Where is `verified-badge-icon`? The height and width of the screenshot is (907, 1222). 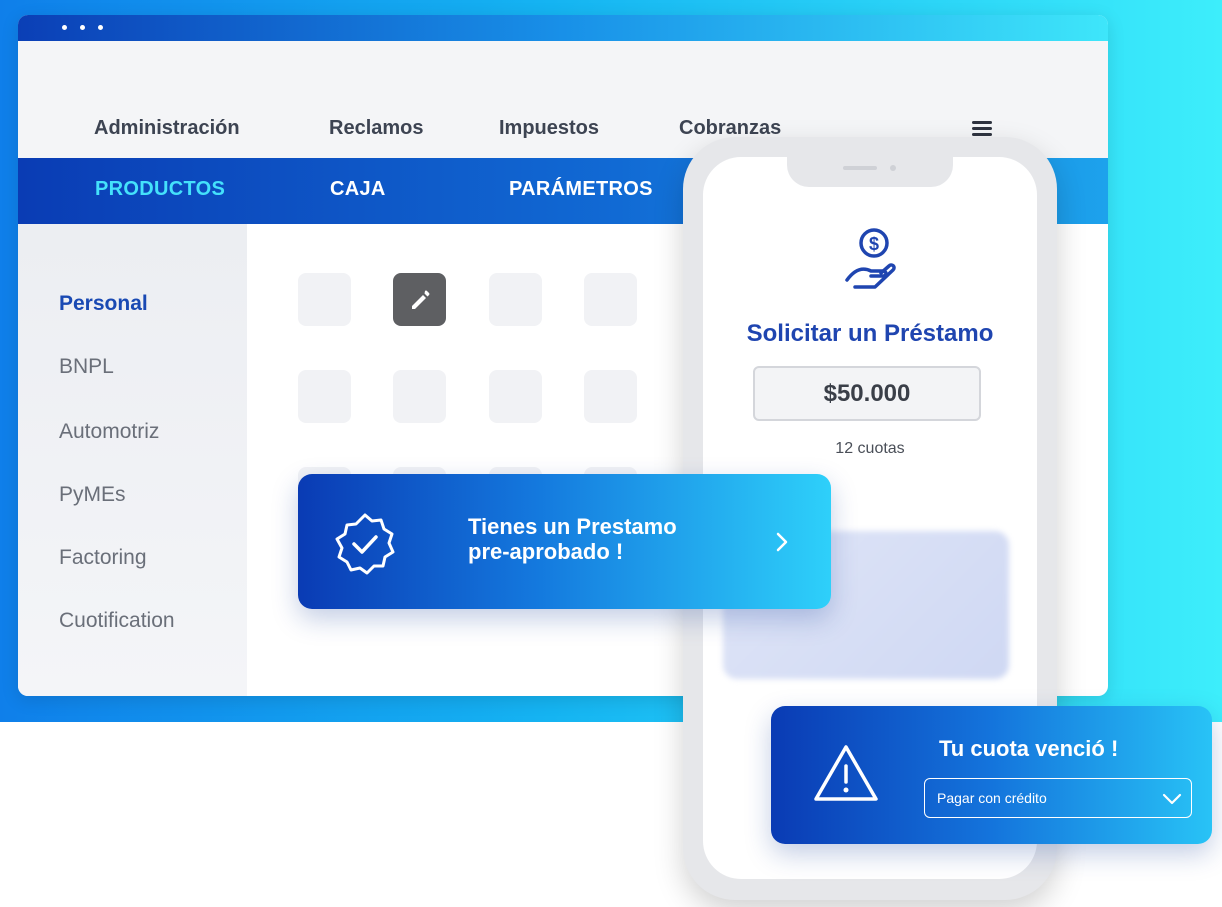
verified-badge-icon is located at coordinates (365, 544).